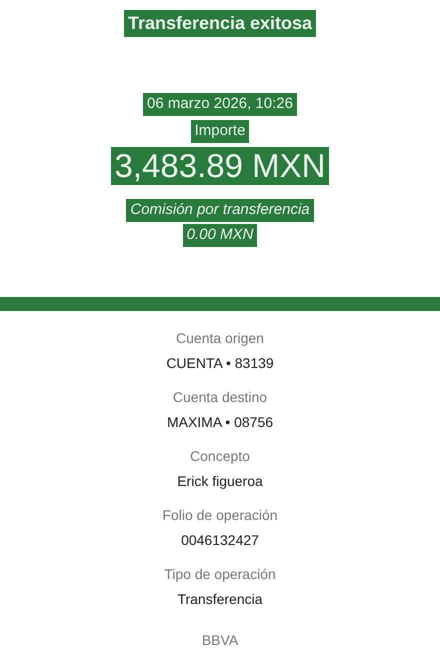 The height and width of the screenshot is (661, 440). What do you see at coordinates (220, 481) in the screenshot?
I see `detail-value: Erick figueroa` at bounding box center [220, 481].